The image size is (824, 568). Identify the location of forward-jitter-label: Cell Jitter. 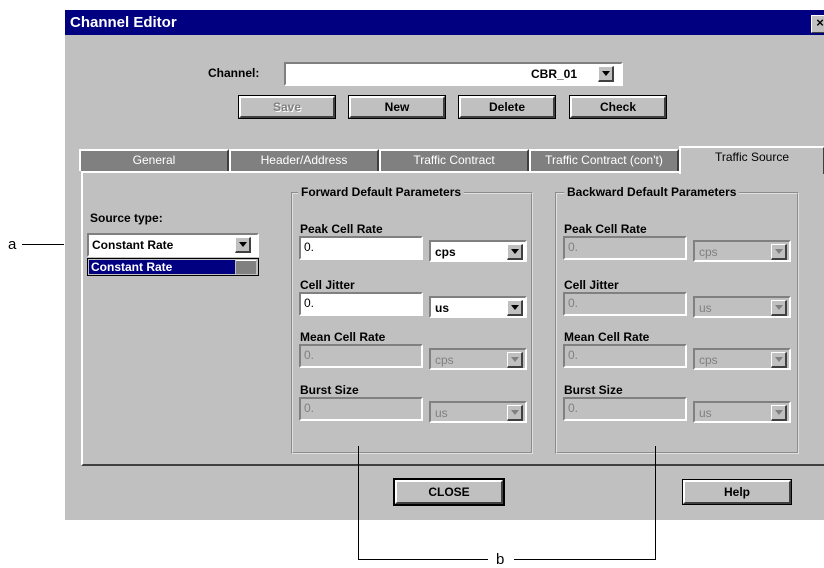
(327, 285).